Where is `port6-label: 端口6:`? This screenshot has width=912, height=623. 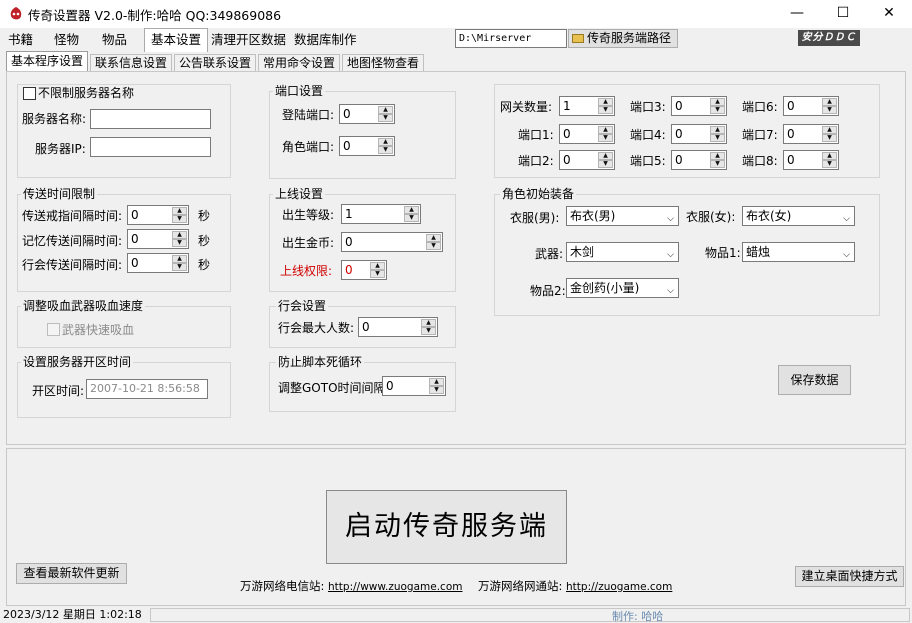
port6-label: 端口6: is located at coordinates (760, 107).